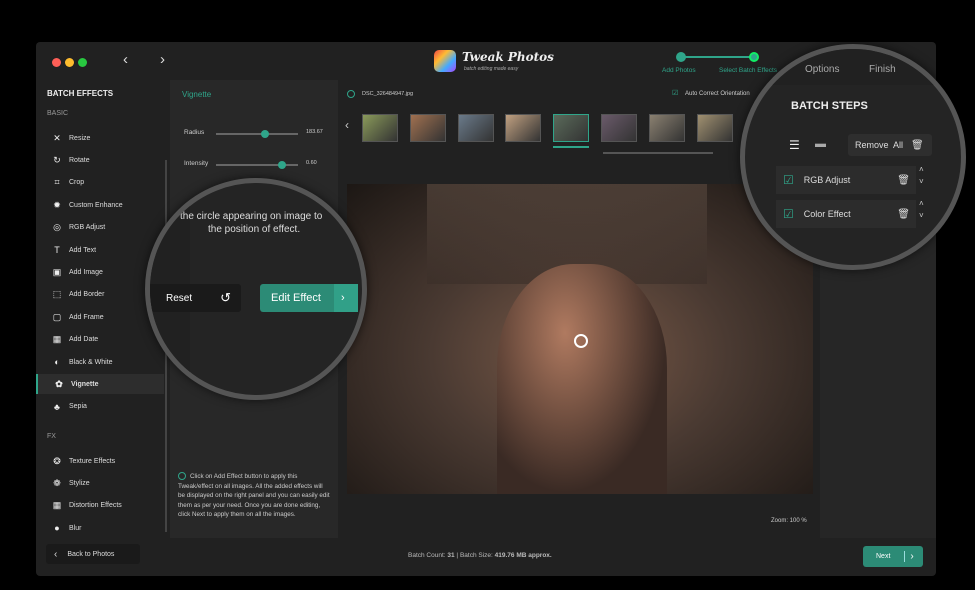 Image resolution: width=975 pixels, height=590 pixels. I want to click on batch-steps-title: BATCH STEPS, so click(829, 106).